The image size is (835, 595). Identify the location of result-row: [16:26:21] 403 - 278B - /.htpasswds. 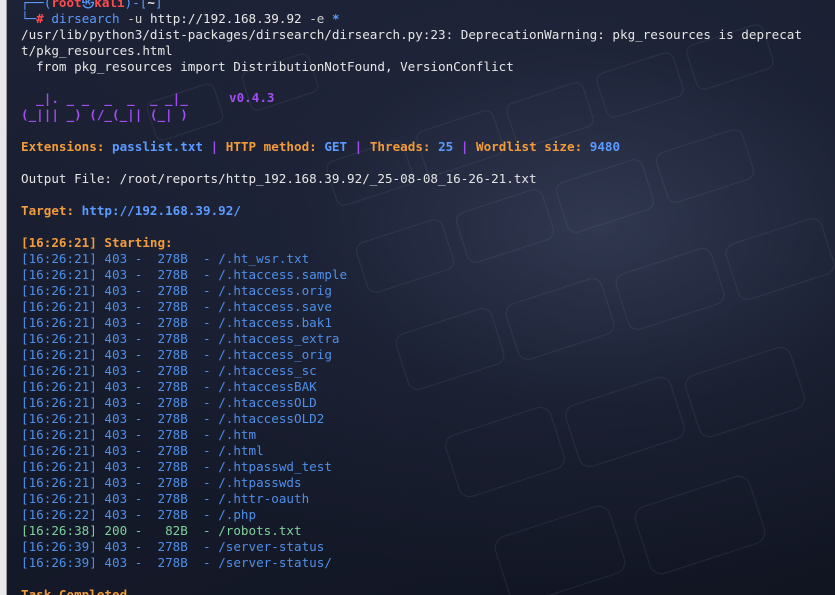
(161, 482).